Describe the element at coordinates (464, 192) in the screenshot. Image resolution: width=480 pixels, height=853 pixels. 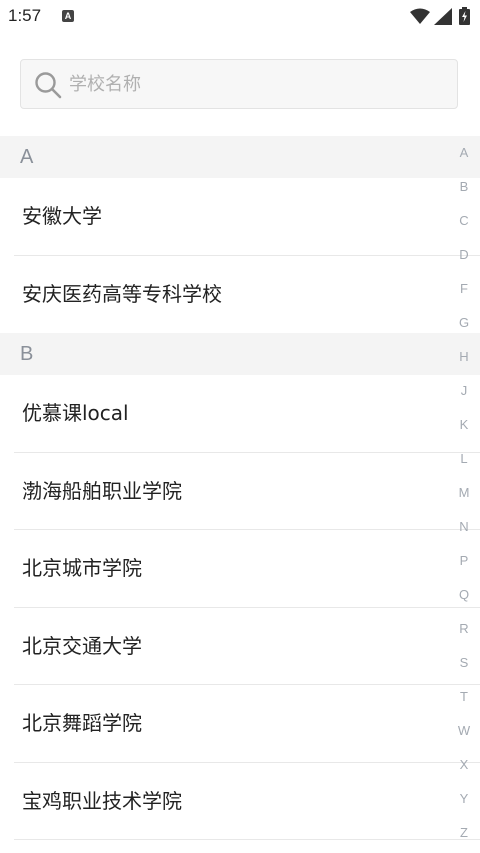
I see `index-letter-b: B` at that location.